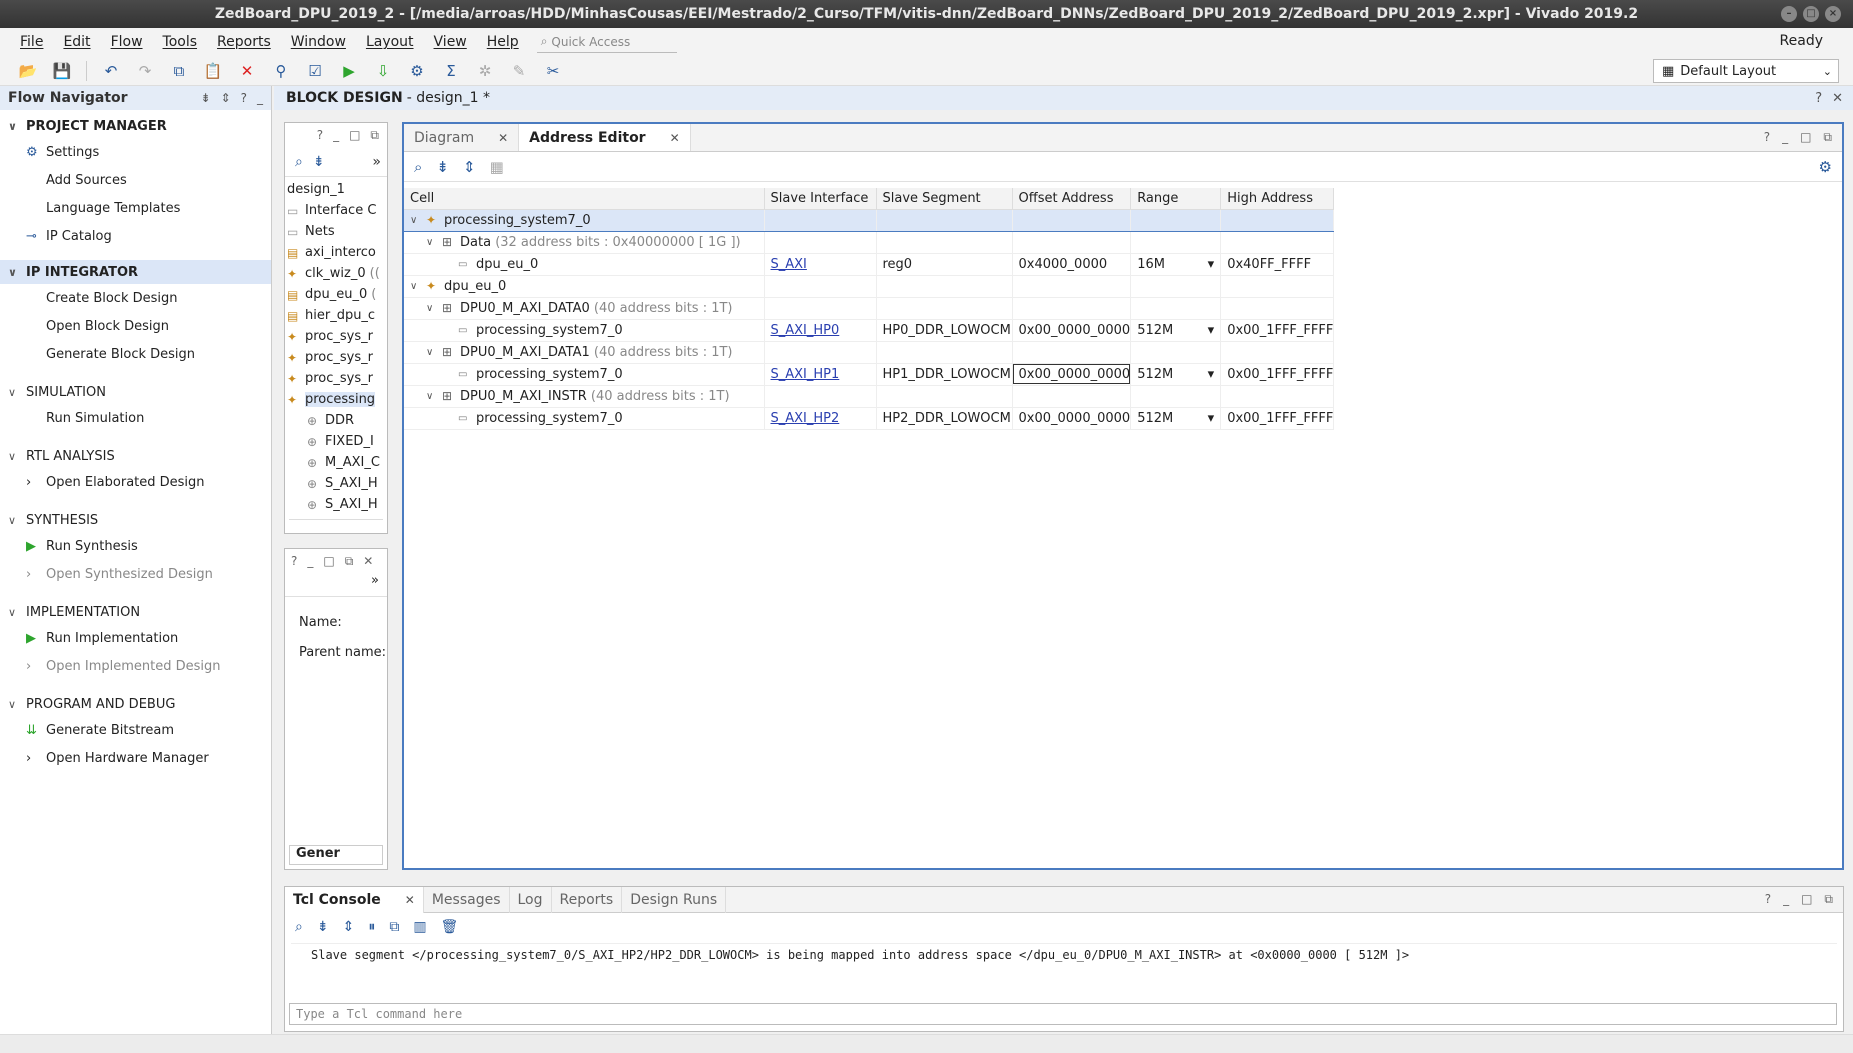 This screenshot has height=1053, width=1853. What do you see at coordinates (135, 298) in the screenshot?
I see `nav-create-block-design: Create Block Design` at bounding box center [135, 298].